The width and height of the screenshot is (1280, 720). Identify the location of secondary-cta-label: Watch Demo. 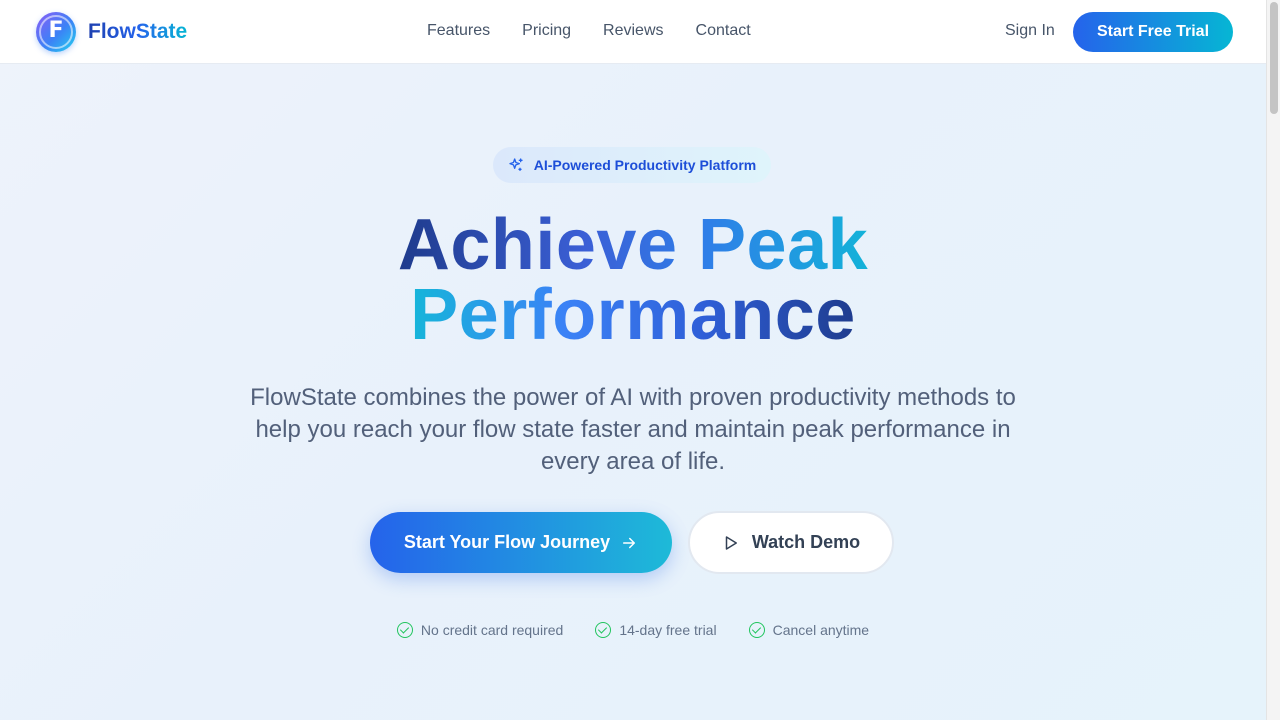
(806, 542).